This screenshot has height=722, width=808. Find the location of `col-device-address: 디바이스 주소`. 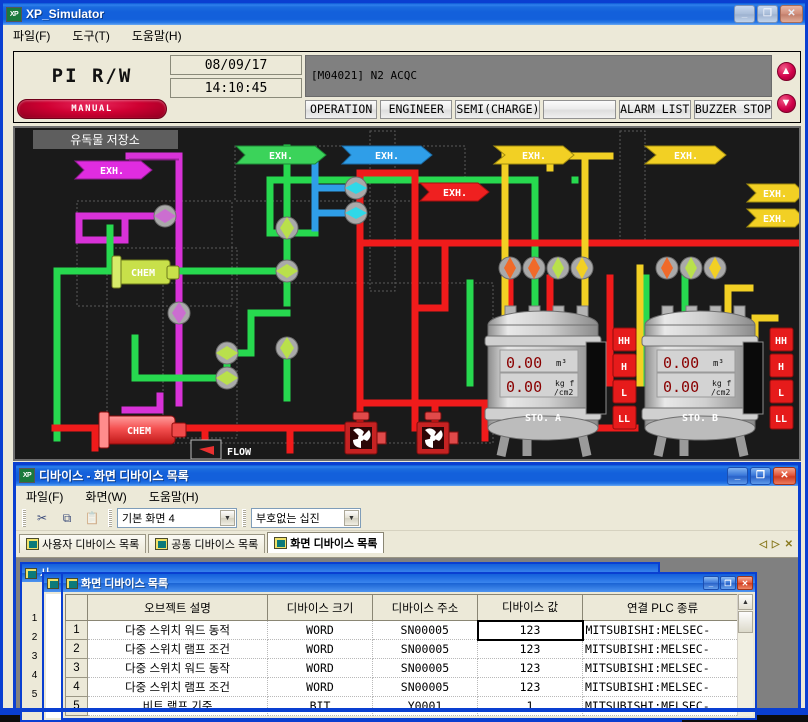

col-device-address: 디바이스 주소 is located at coordinates (425, 607).